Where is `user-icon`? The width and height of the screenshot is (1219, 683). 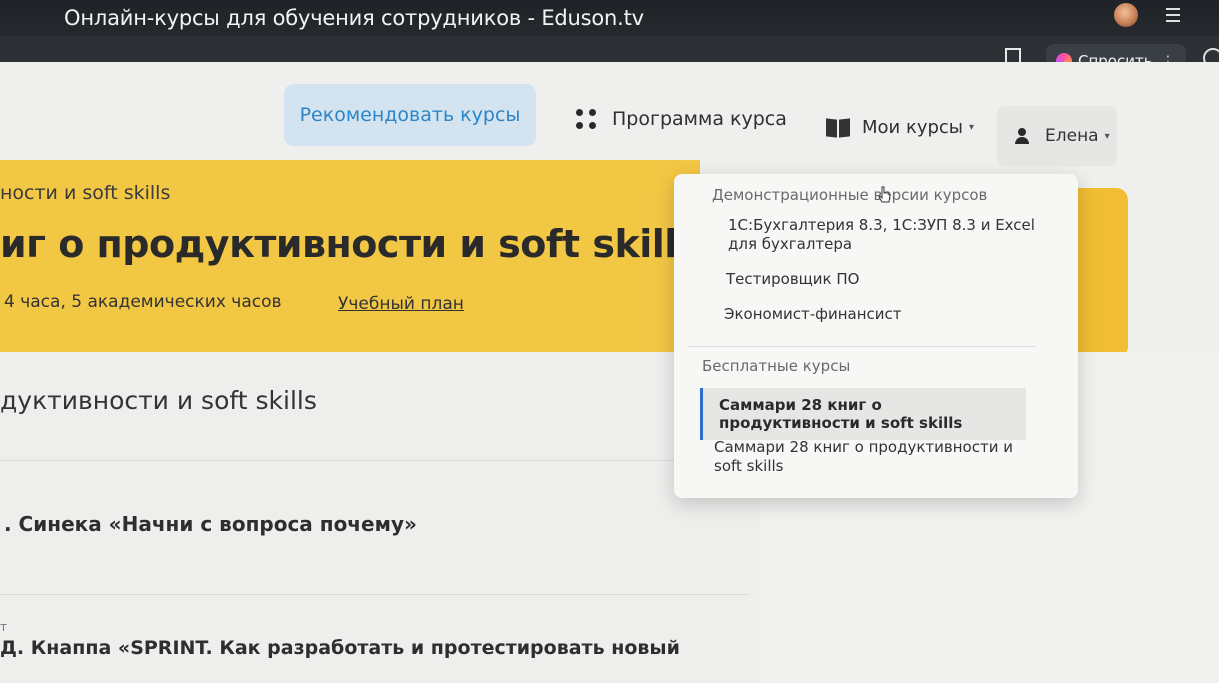
user-icon is located at coordinates (1022, 136).